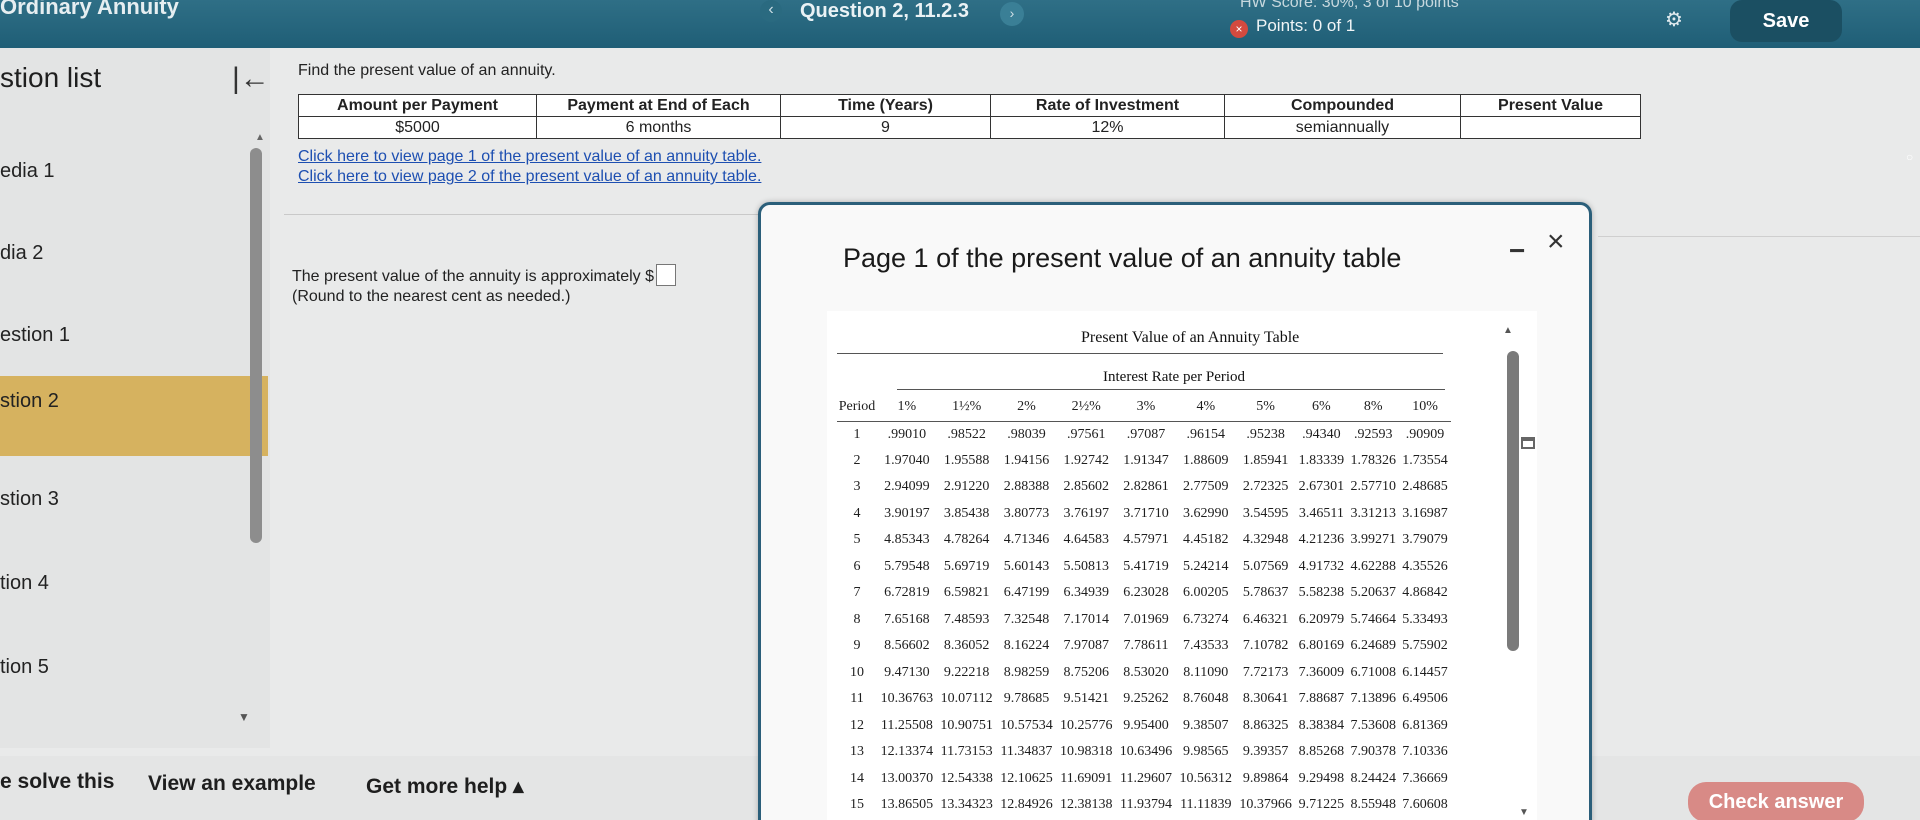  I want to click on value-cell: 2.48685, so click(1425, 487).